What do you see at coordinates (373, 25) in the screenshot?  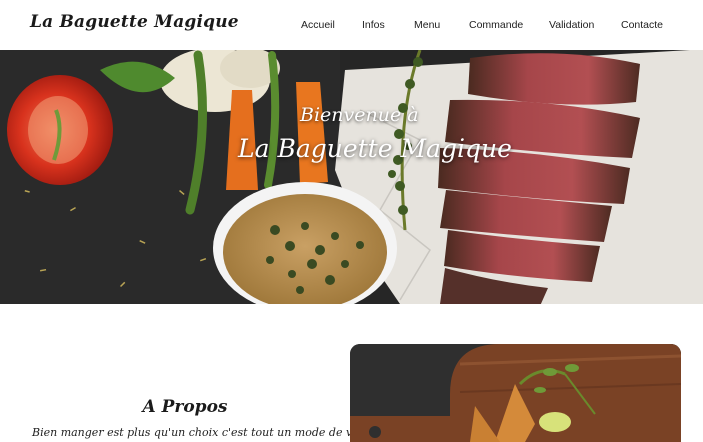 I see `nav-link-infos: Infos` at bounding box center [373, 25].